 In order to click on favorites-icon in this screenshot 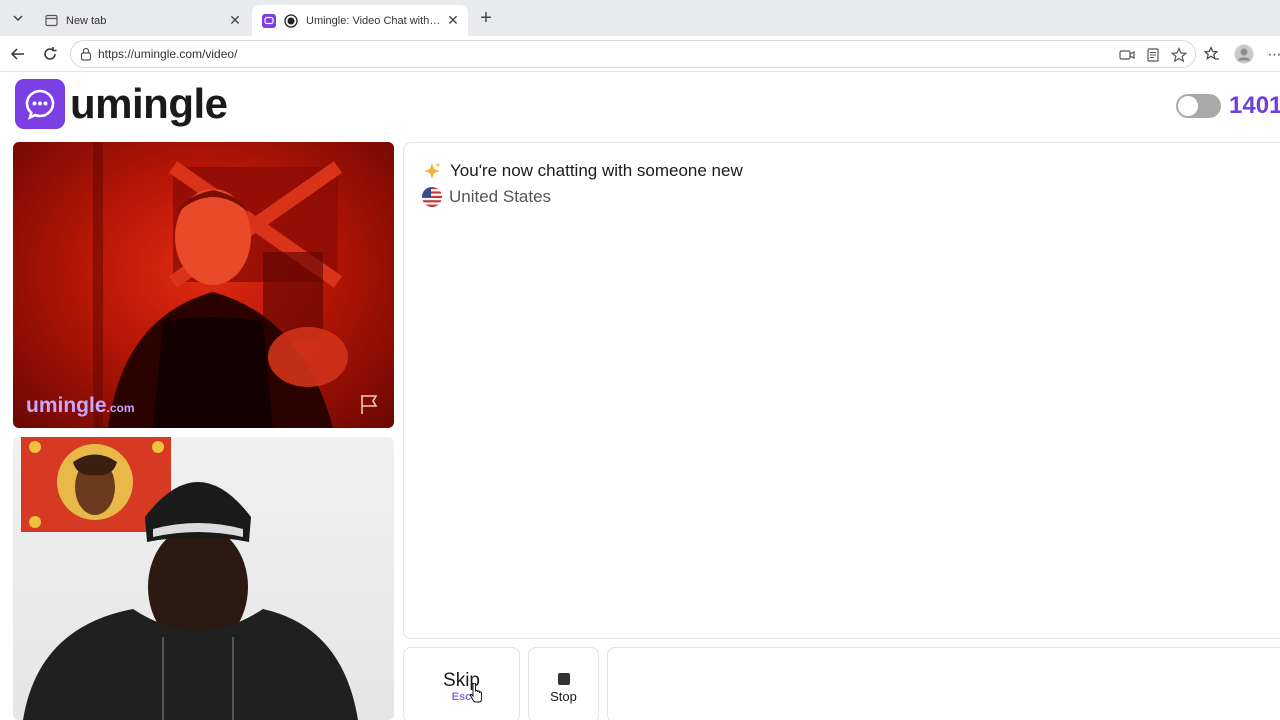, I will do `click(1211, 53)`.